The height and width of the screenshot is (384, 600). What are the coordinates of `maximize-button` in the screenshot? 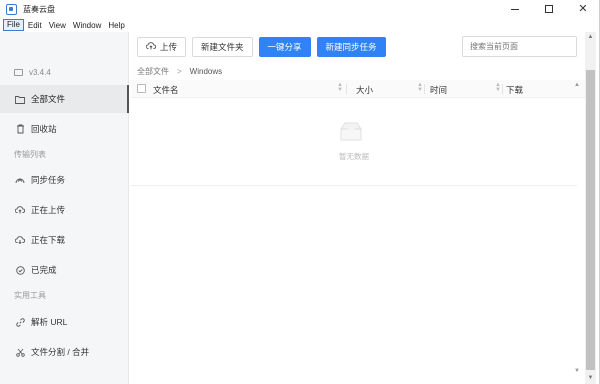 It's located at (549, 9).